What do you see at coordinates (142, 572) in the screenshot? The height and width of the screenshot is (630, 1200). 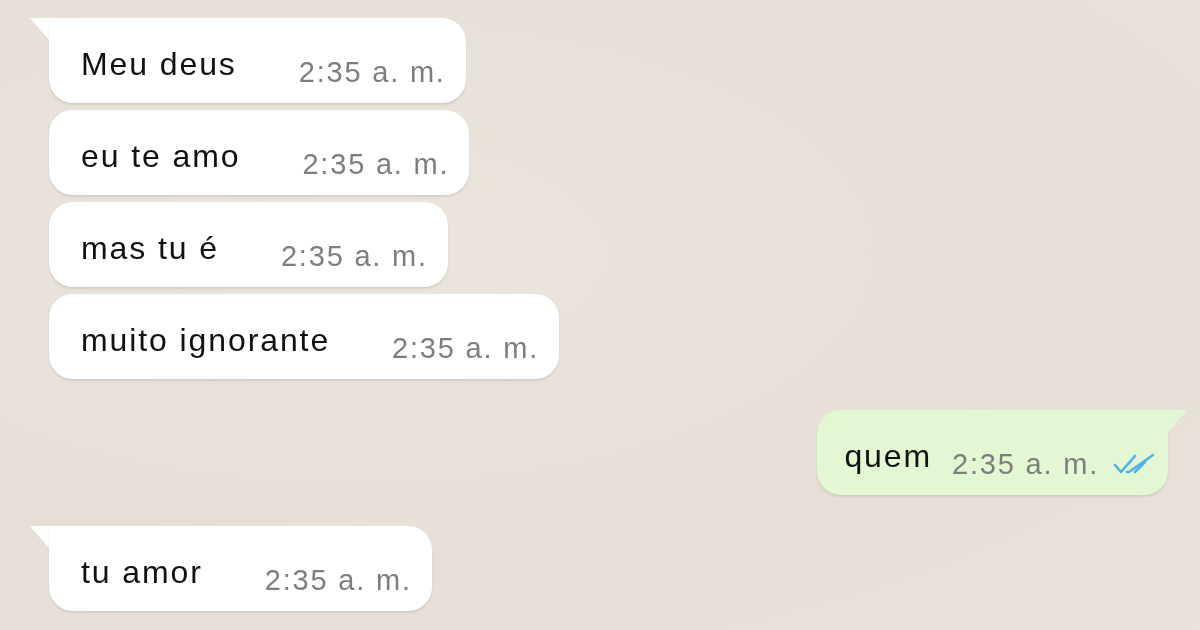 I see `message-text: tu amor` at bounding box center [142, 572].